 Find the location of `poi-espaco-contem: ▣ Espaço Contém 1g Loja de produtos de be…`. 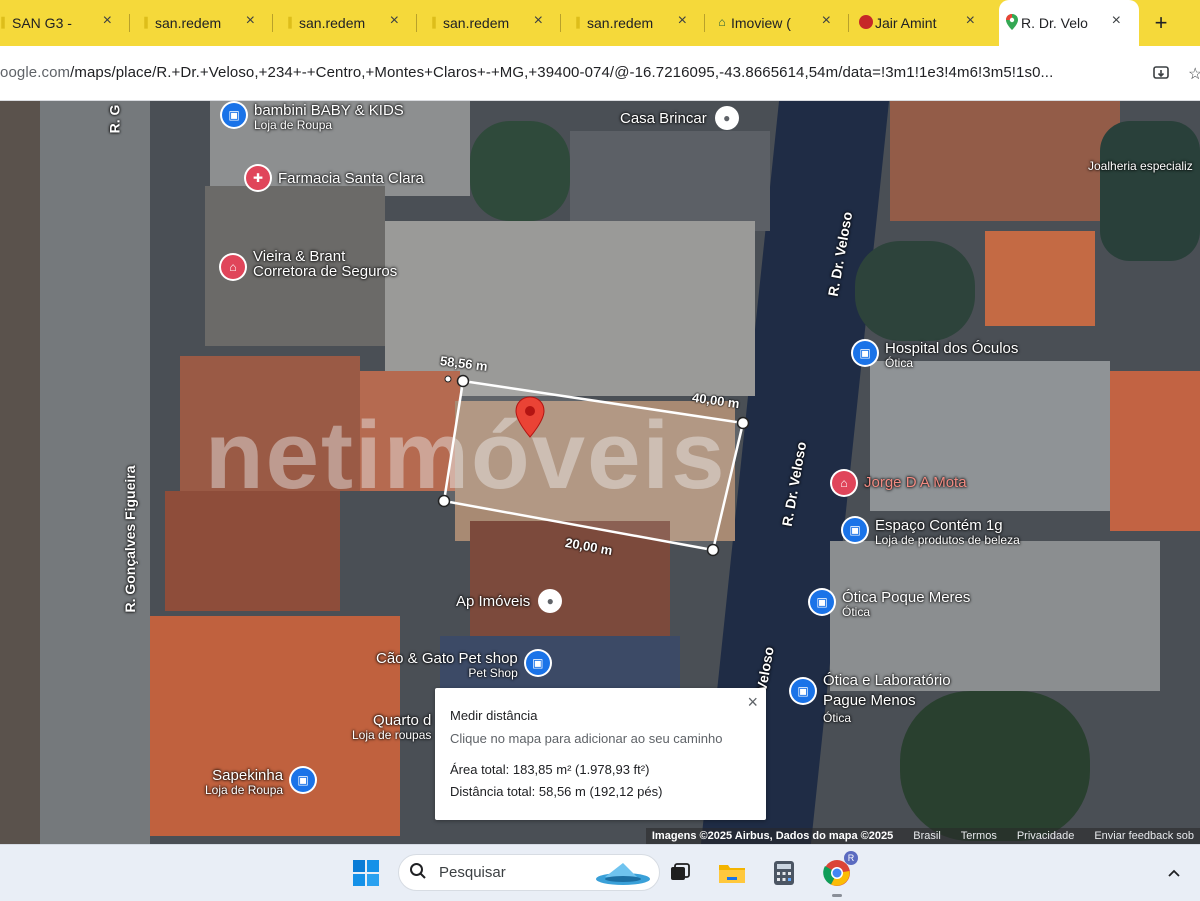

poi-espaco-contem: ▣ Espaço Contém 1g Loja de produtos de be… is located at coordinates (931, 533).